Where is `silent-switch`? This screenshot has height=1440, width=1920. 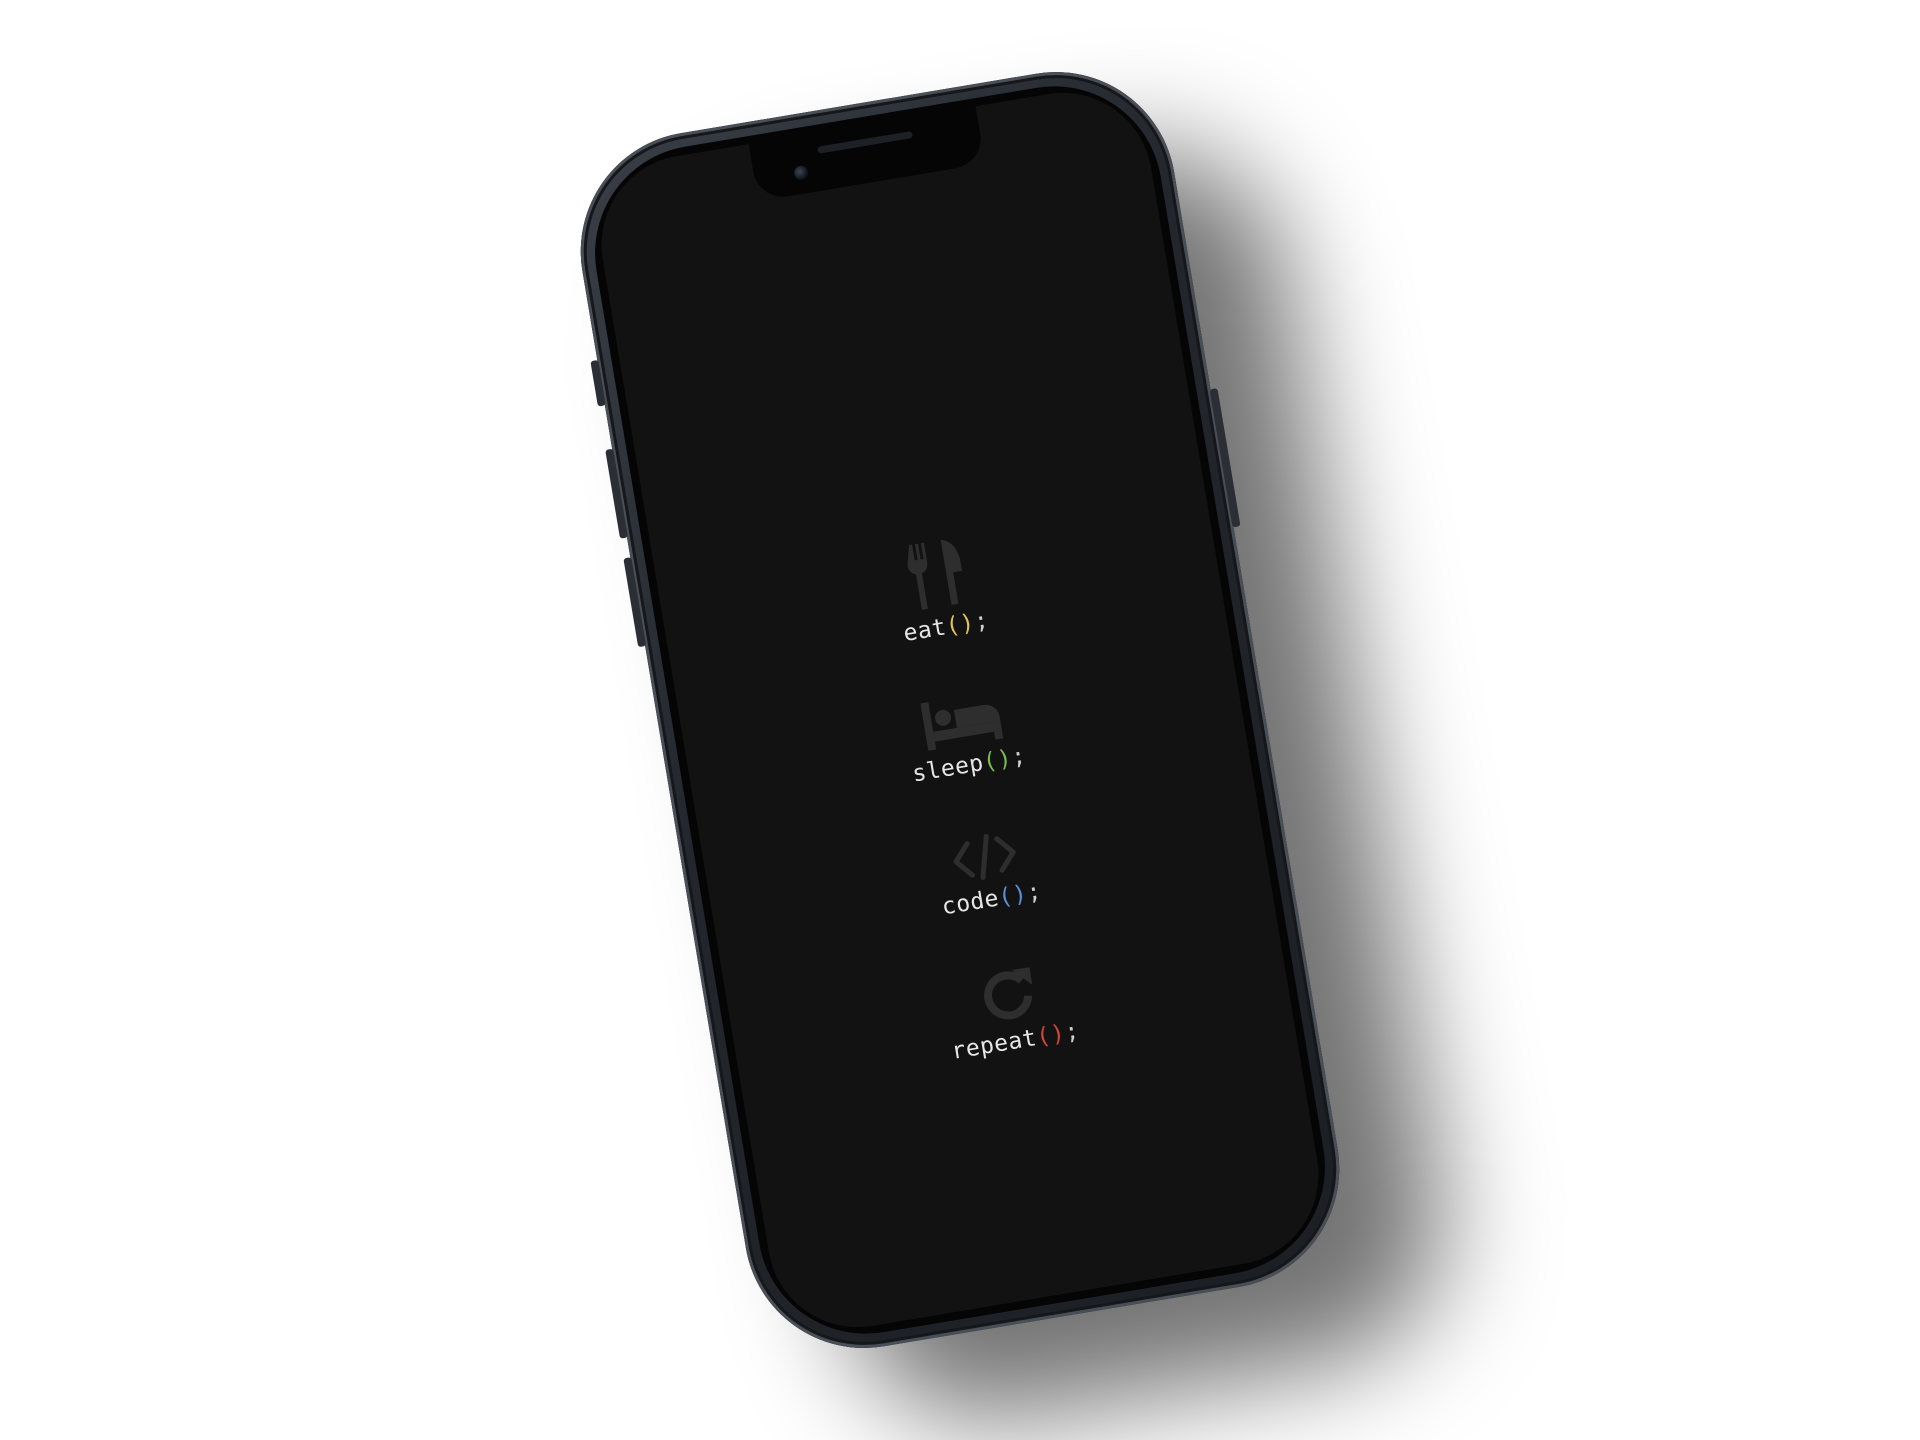
silent-switch is located at coordinates (598, 383).